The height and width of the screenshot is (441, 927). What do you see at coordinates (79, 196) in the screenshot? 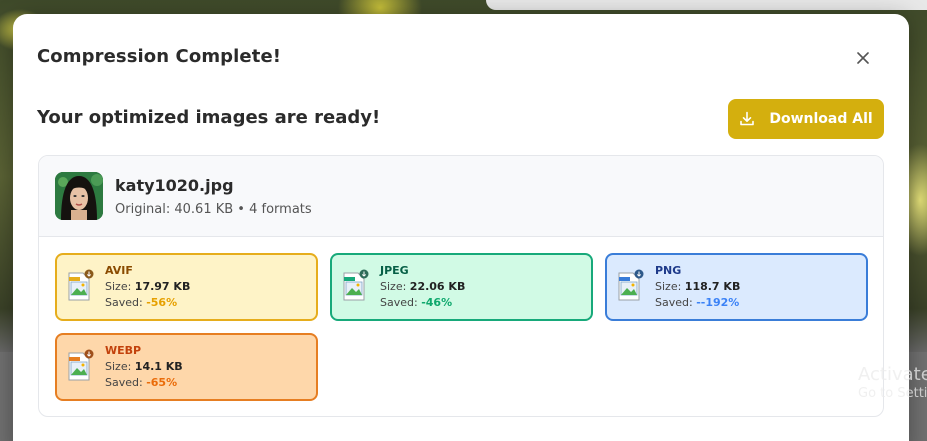
I see `image-thumbnail` at bounding box center [79, 196].